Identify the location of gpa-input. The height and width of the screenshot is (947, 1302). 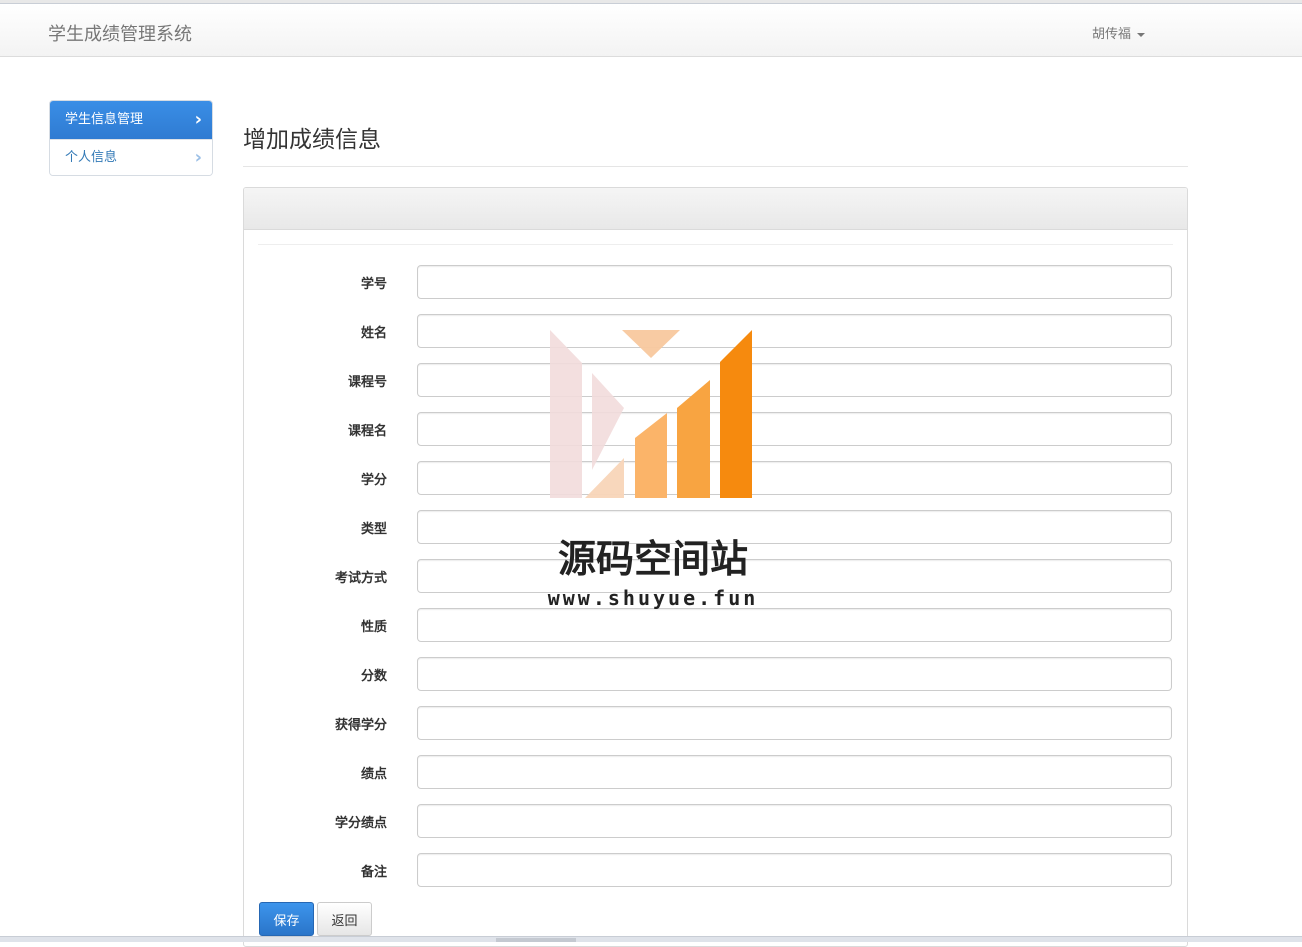
(794, 772).